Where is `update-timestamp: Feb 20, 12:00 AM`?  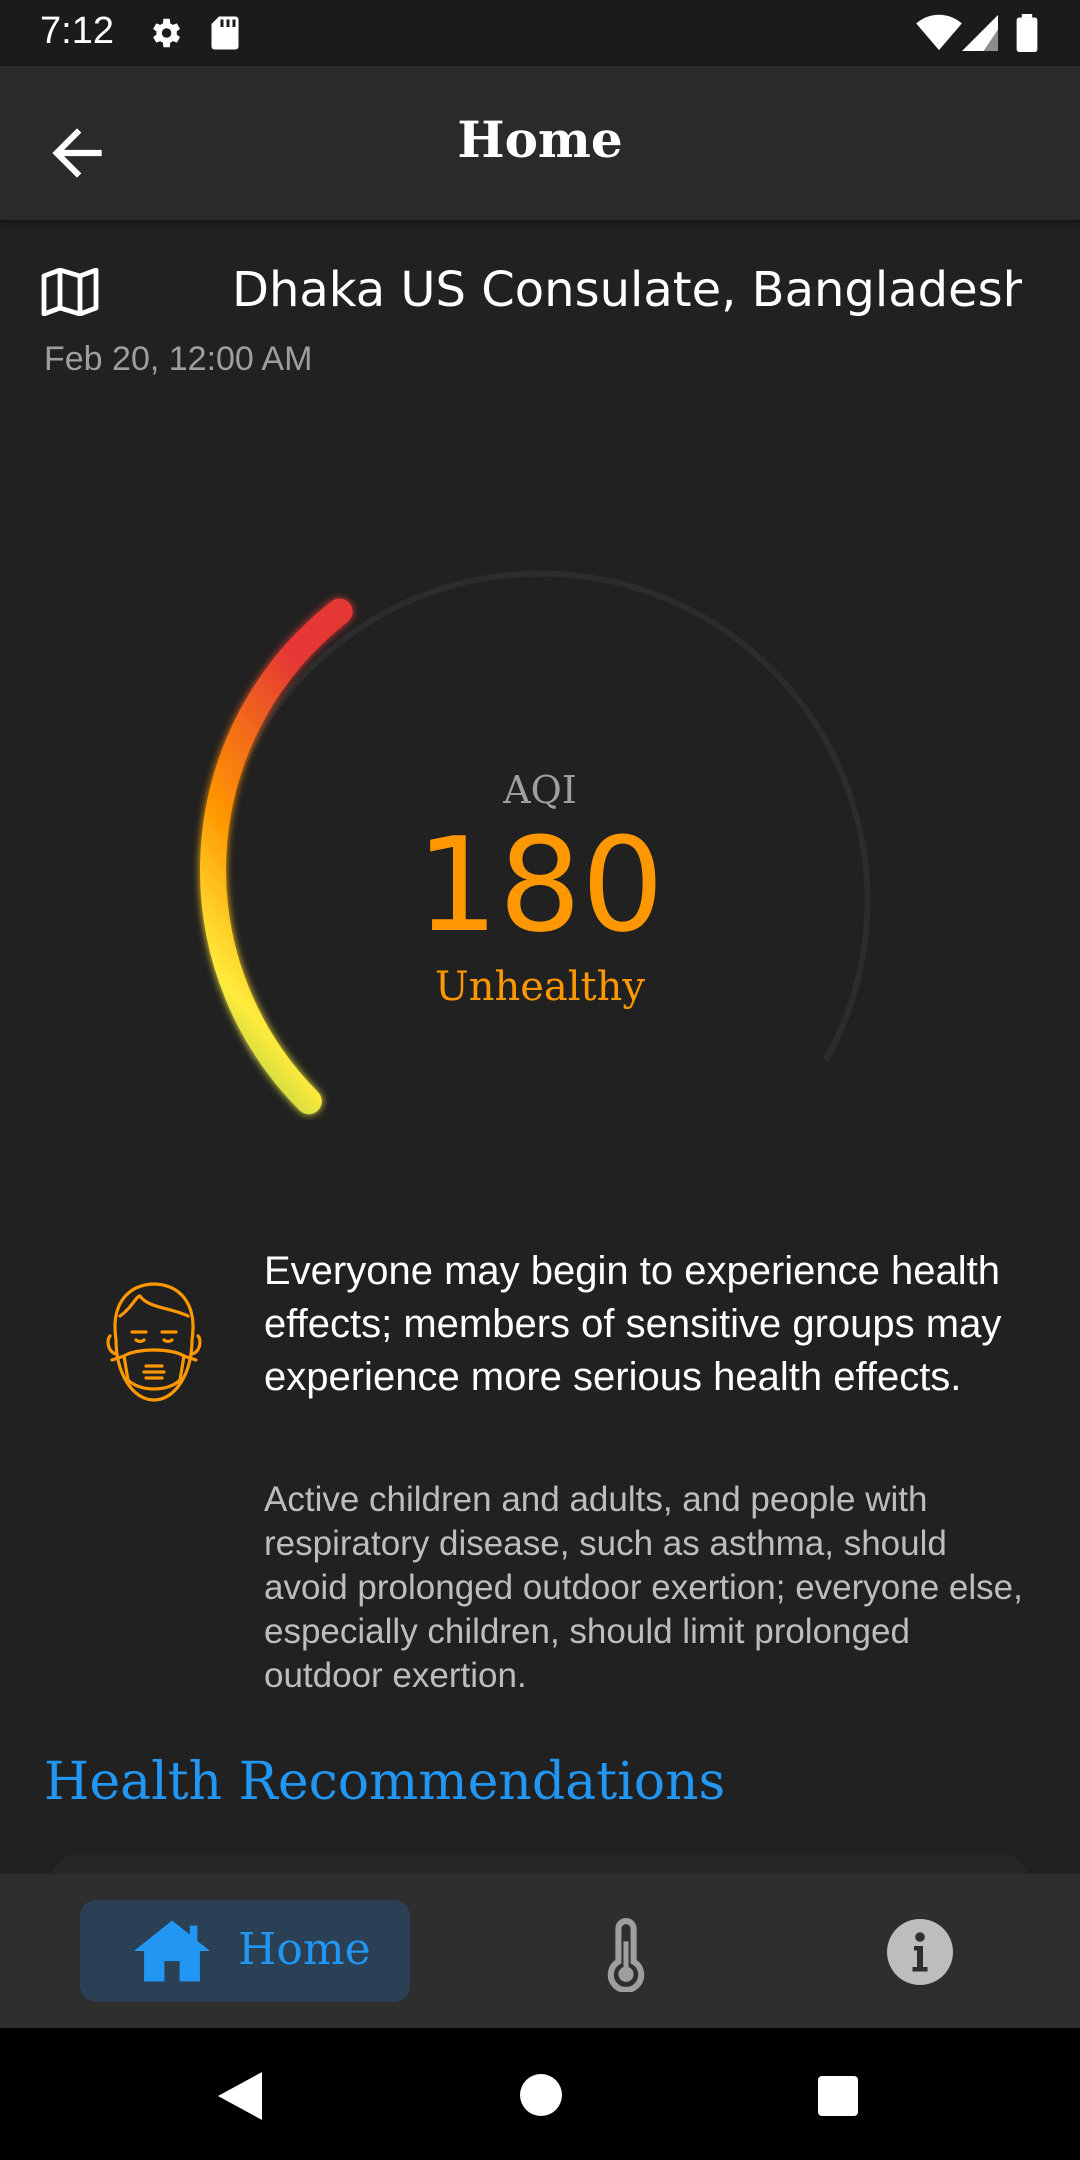 update-timestamp: Feb 20, 12:00 AM is located at coordinates (178, 359).